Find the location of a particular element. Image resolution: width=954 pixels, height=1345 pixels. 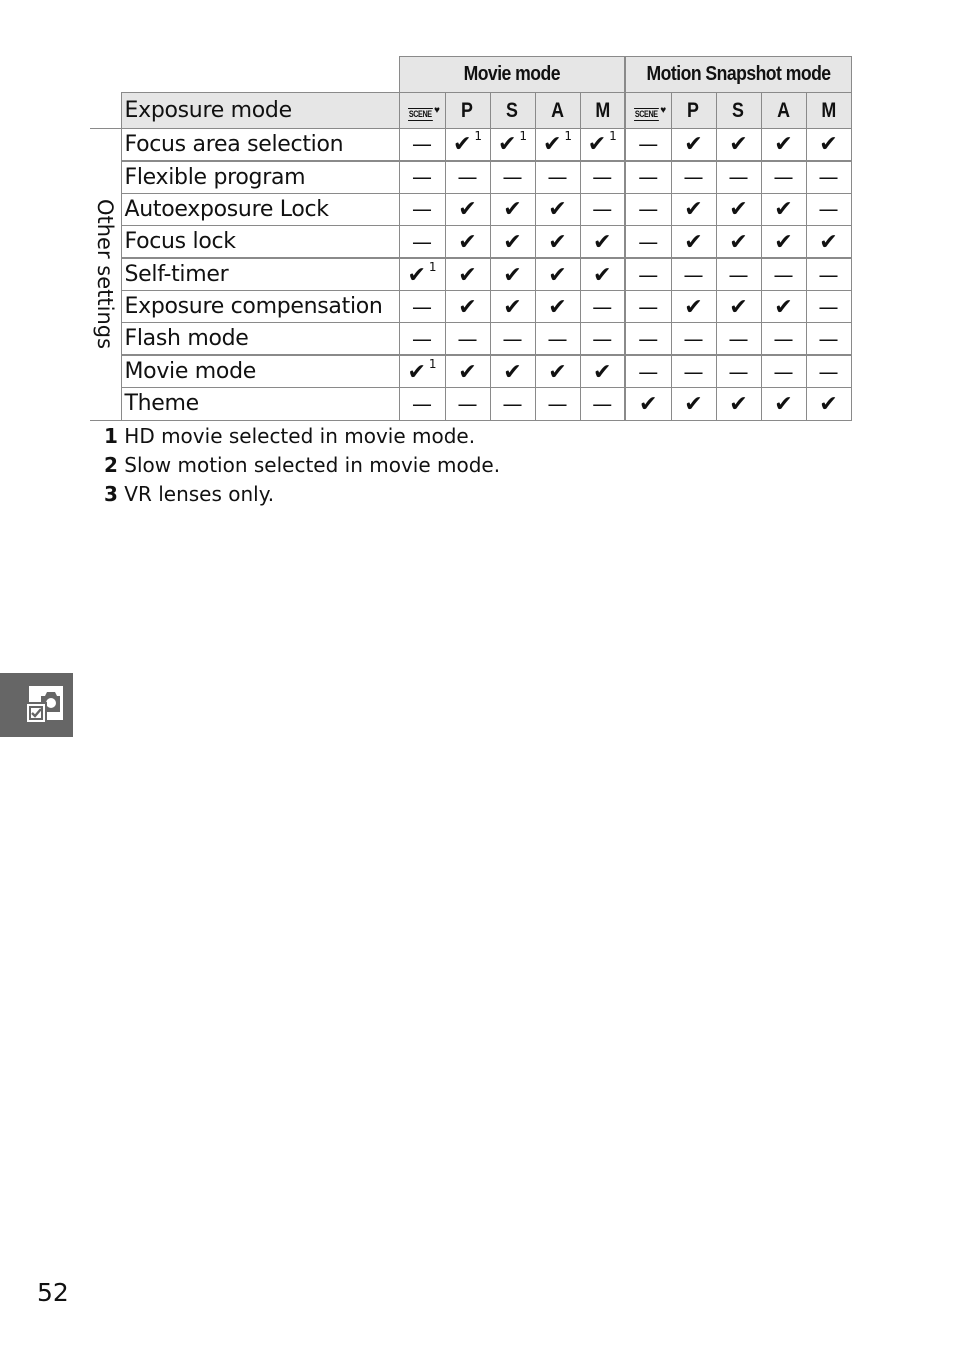

row-label: Movie mode is located at coordinates (260, 371).